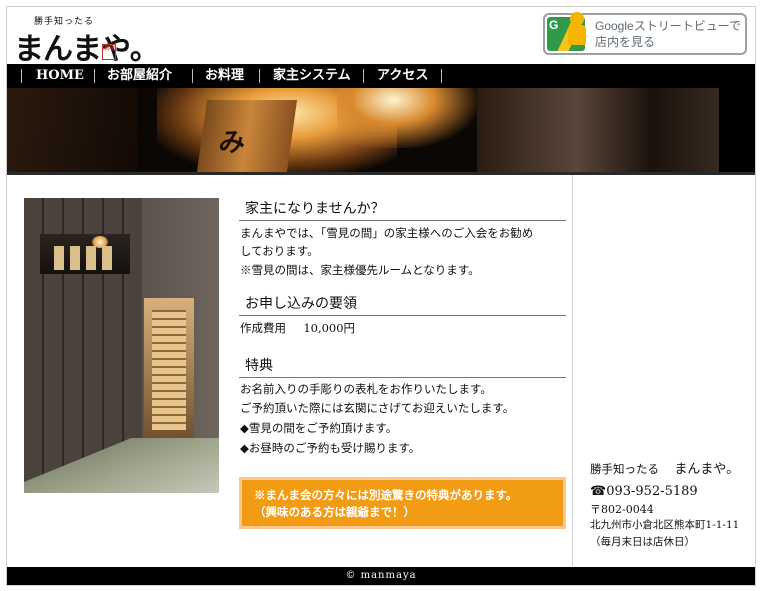 This screenshot has width=762, height=591. Describe the element at coordinates (707, 469) in the screenshot. I see `shop-name: まんまや。` at that location.